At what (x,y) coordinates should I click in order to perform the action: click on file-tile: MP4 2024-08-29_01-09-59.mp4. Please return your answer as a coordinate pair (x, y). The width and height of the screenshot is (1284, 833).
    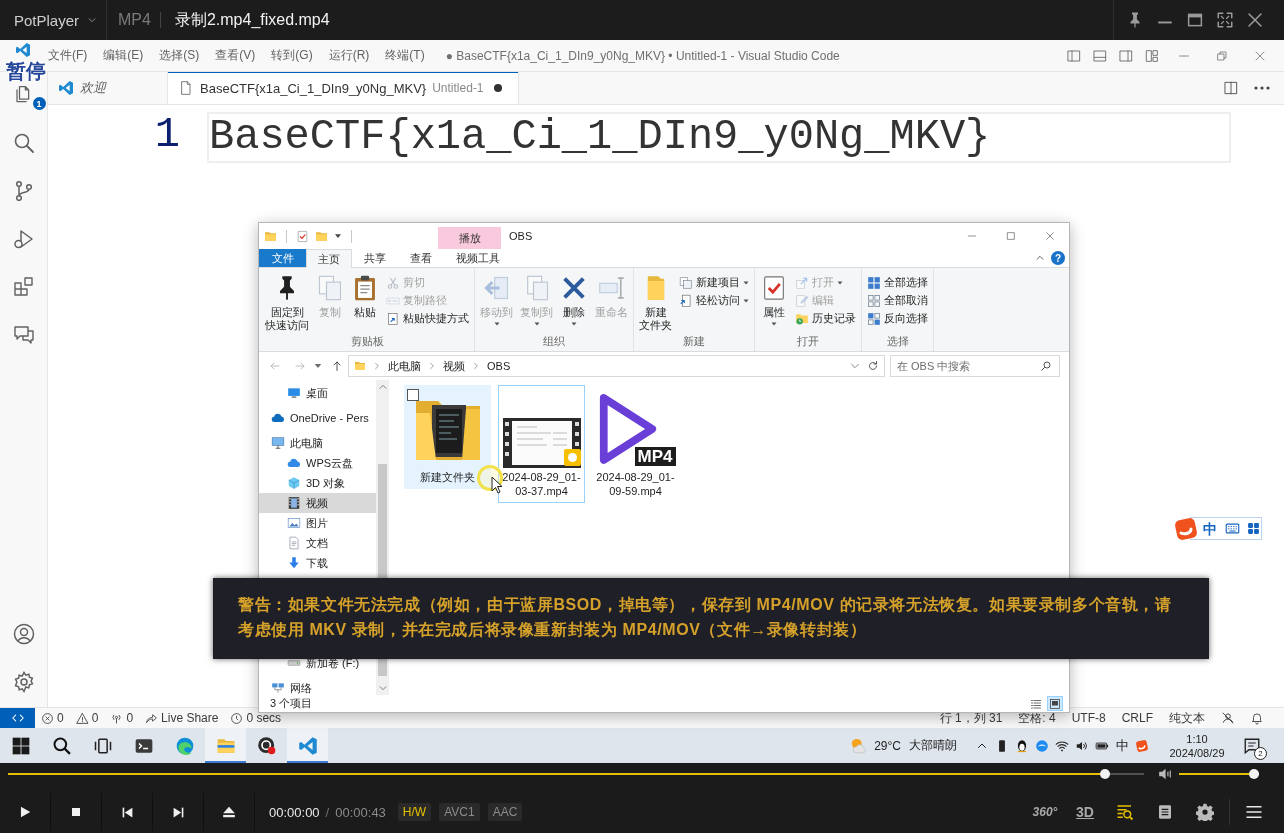
    Looking at the image, I should click on (635, 444).